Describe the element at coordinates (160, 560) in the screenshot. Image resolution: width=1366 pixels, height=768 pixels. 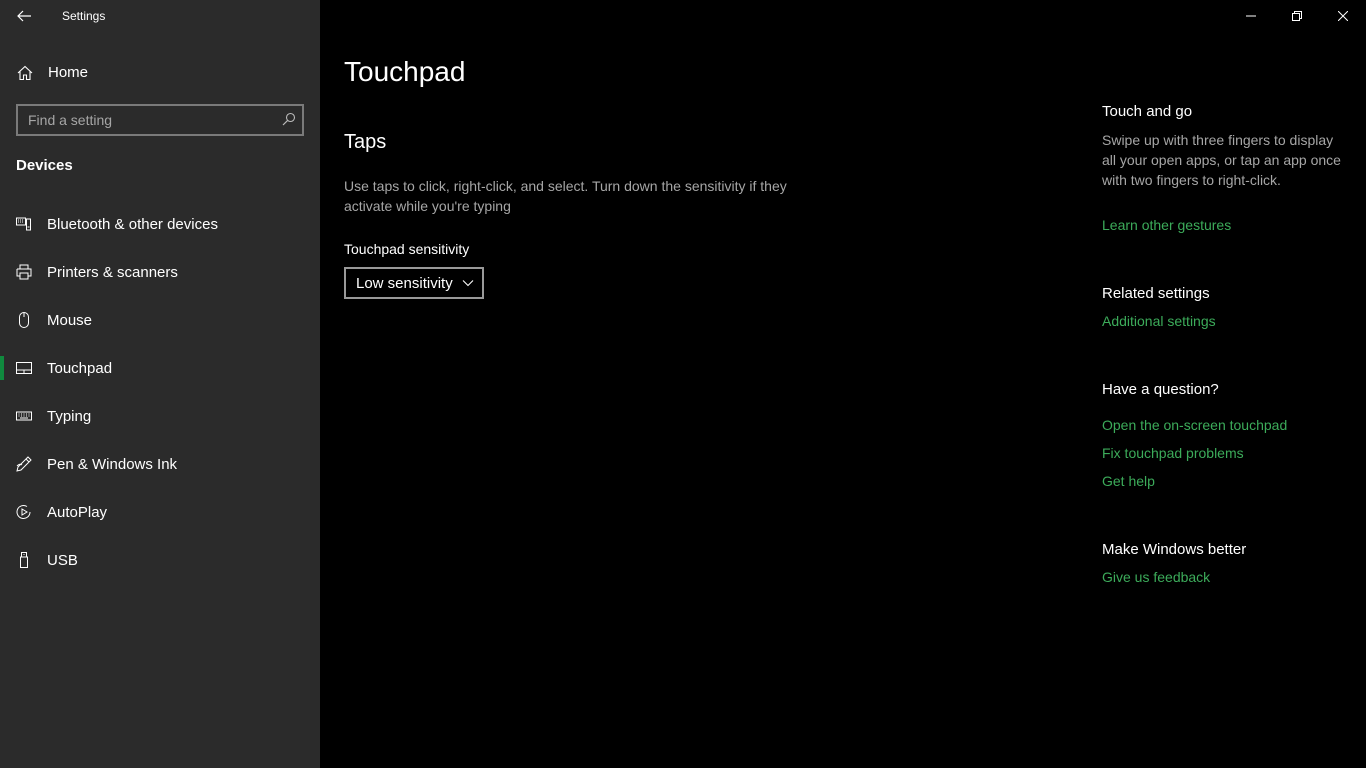
I see `sidebar-item-usb: USB` at that location.